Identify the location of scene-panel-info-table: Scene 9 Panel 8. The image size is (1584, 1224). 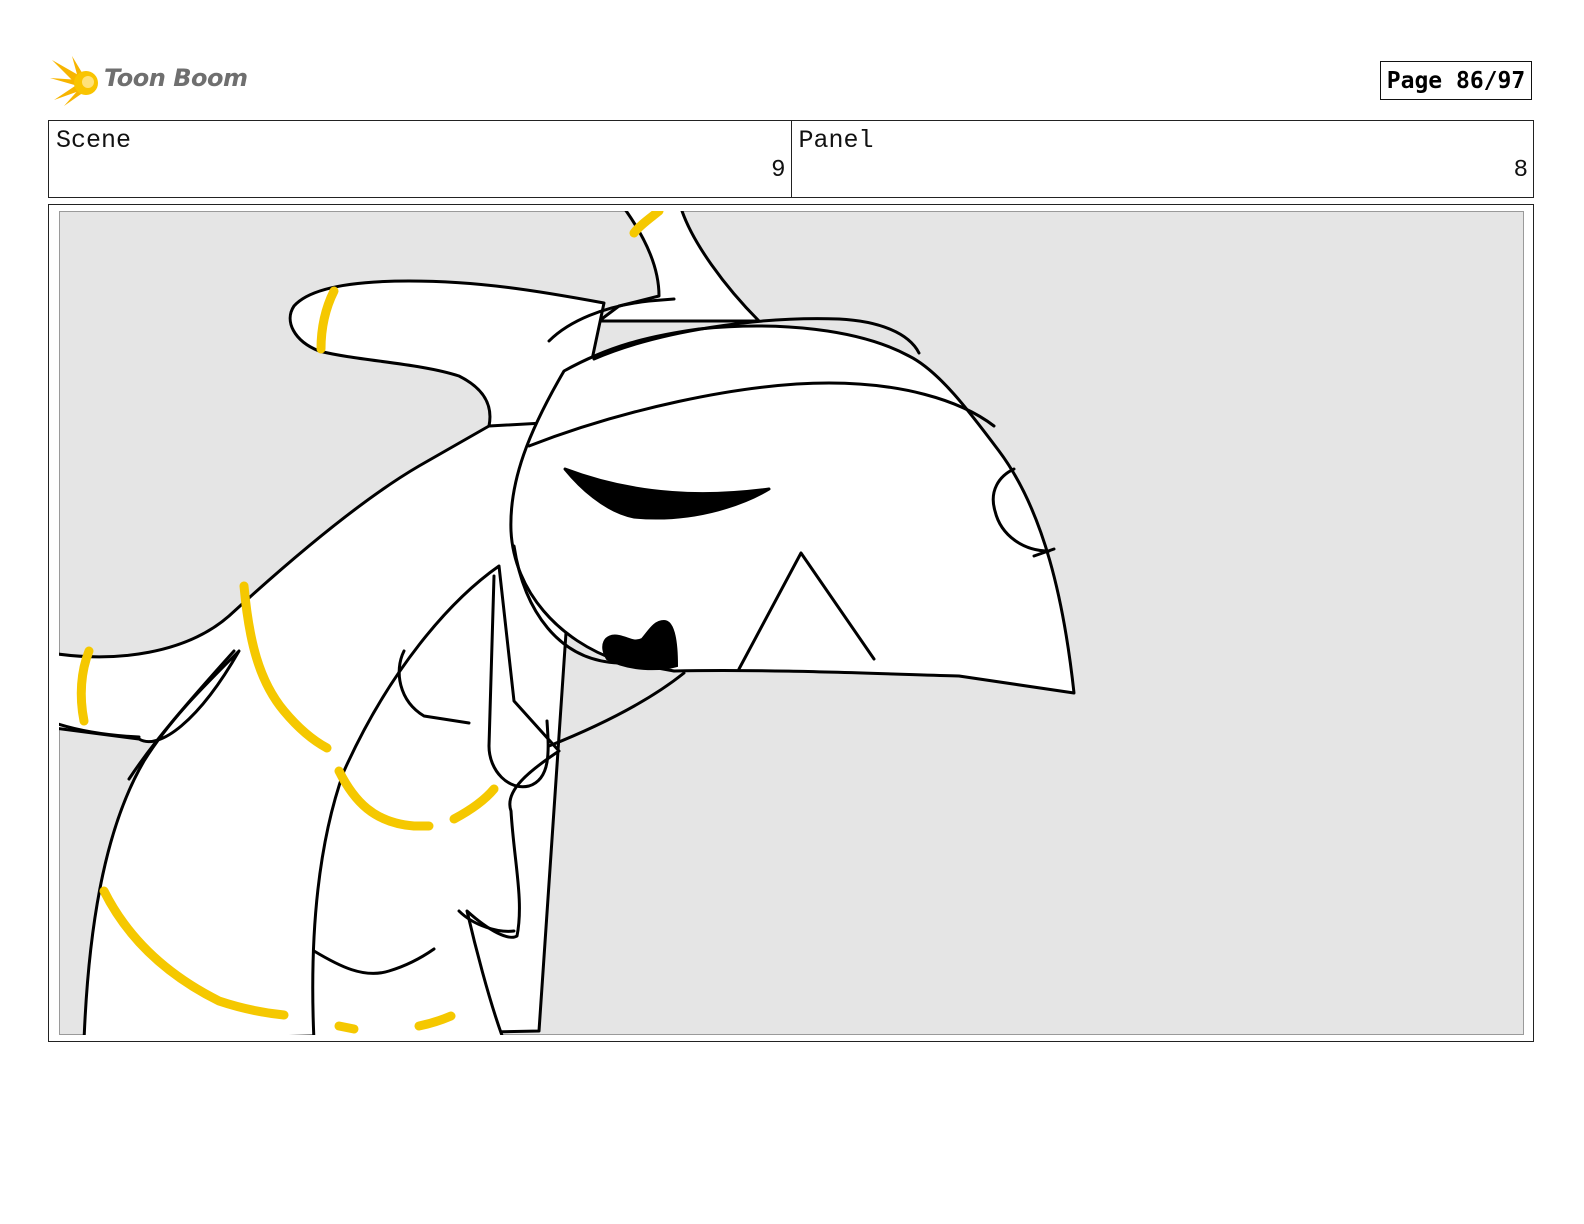
(791, 159).